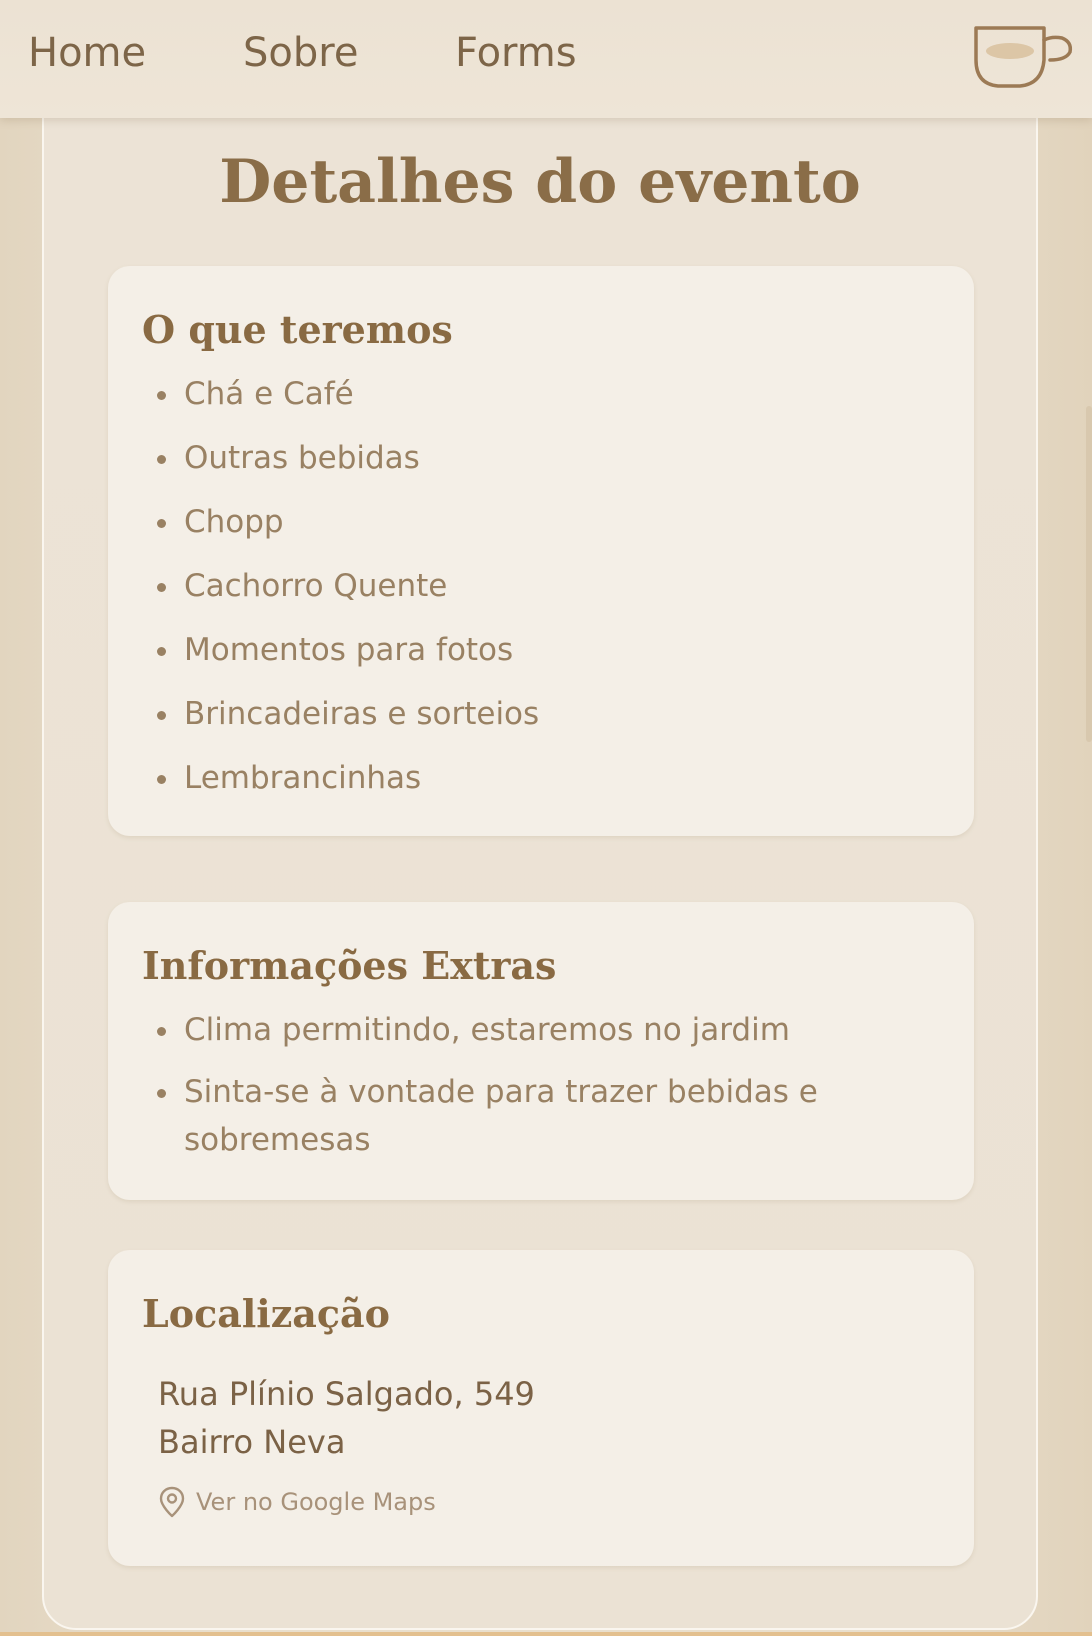 This screenshot has width=1092, height=1636. I want to click on list-item: Lembrancinhas, so click(562, 778).